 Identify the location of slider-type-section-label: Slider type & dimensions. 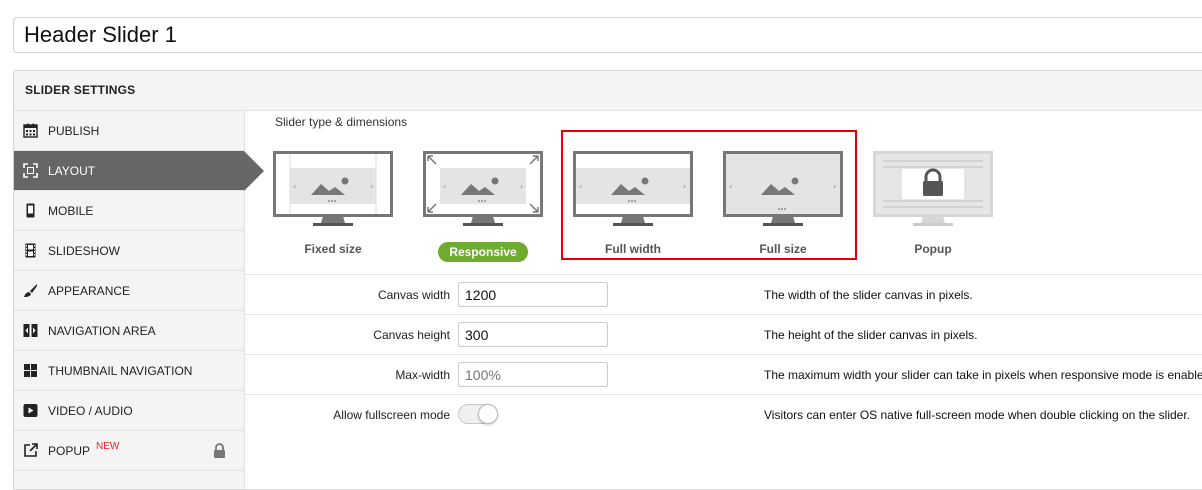
(341, 122).